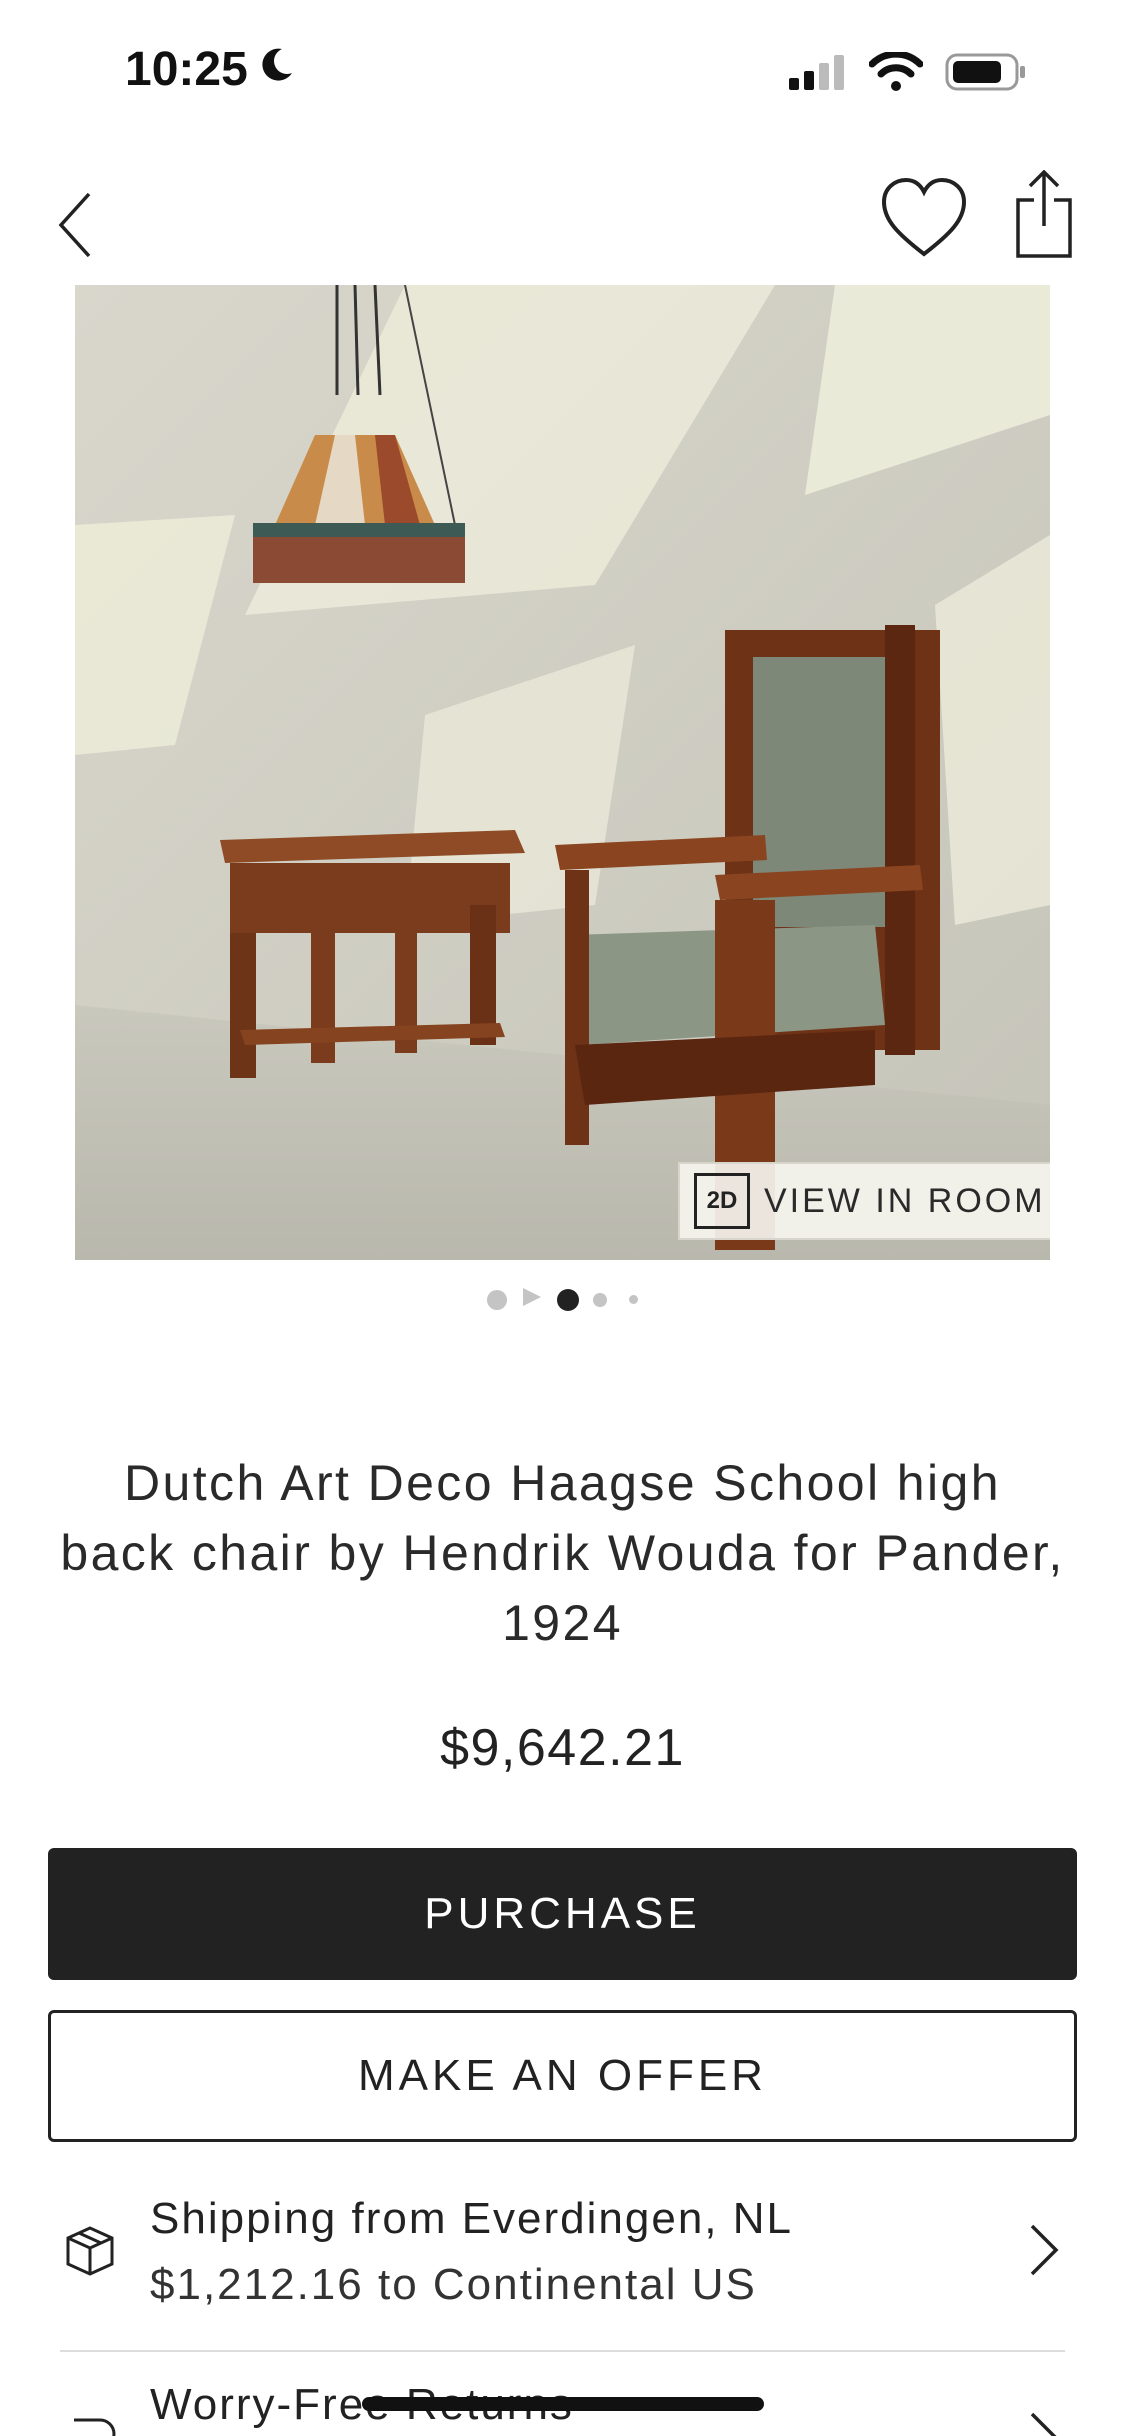  Describe the element at coordinates (562, 1914) in the screenshot. I see `purchase-button: PURCHASE` at that location.